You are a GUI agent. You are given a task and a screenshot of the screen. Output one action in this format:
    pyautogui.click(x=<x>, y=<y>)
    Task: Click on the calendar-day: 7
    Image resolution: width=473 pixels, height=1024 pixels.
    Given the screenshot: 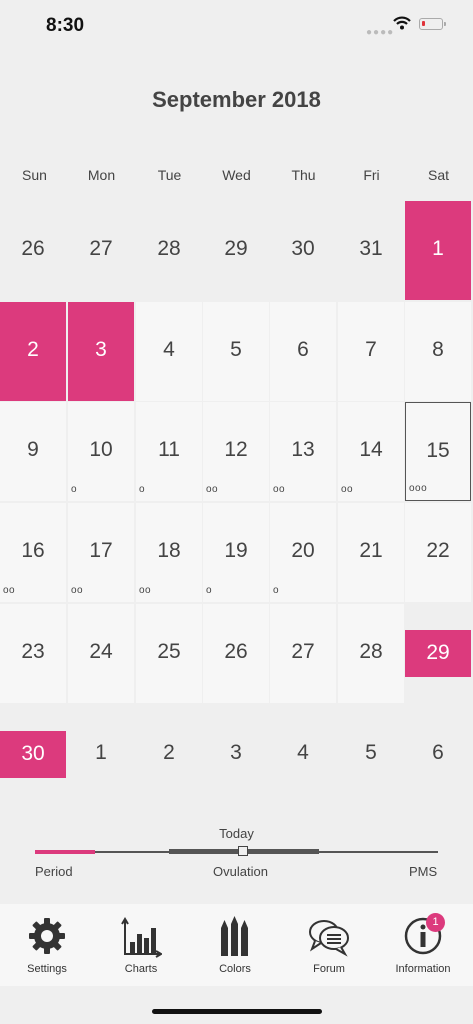 What is the action you would take?
    pyautogui.click(x=371, y=351)
    